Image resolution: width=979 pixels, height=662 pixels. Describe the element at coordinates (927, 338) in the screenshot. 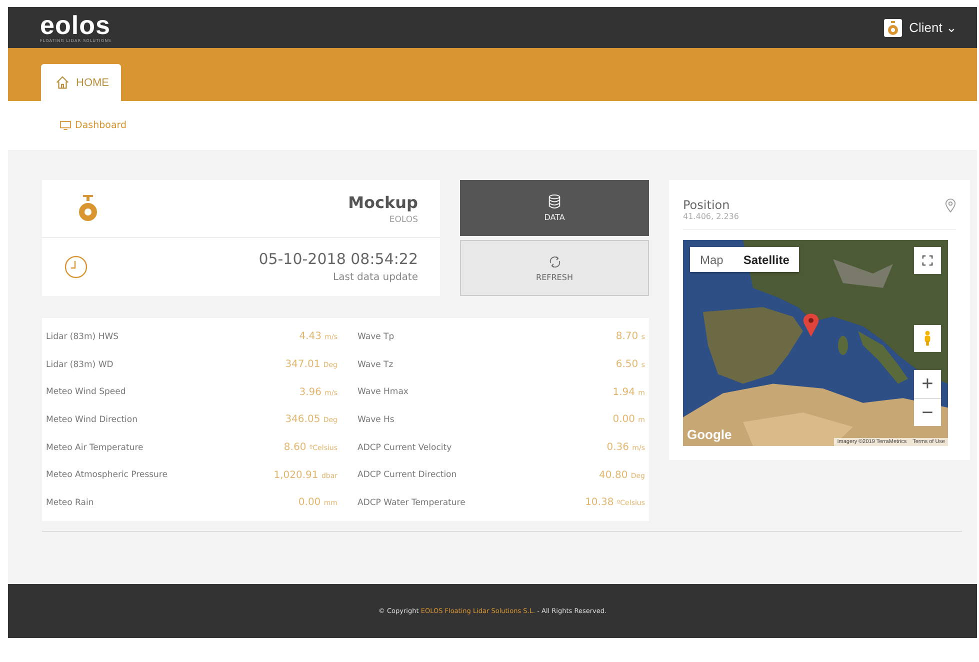

I see `figure-icon` at that location.